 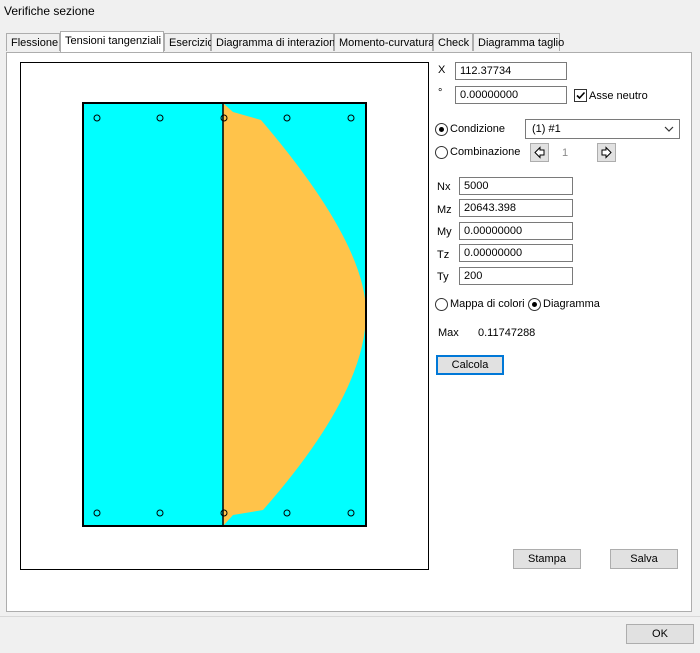 I want to click on tz-input: 0.00000000, so click(x=516, y=253).